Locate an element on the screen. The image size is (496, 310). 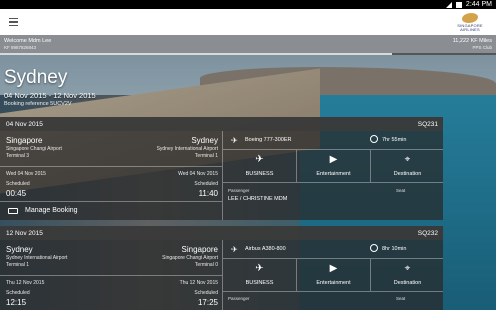
welcome-text: Welcome Mdm Lee is located at coordinates (28, 41).